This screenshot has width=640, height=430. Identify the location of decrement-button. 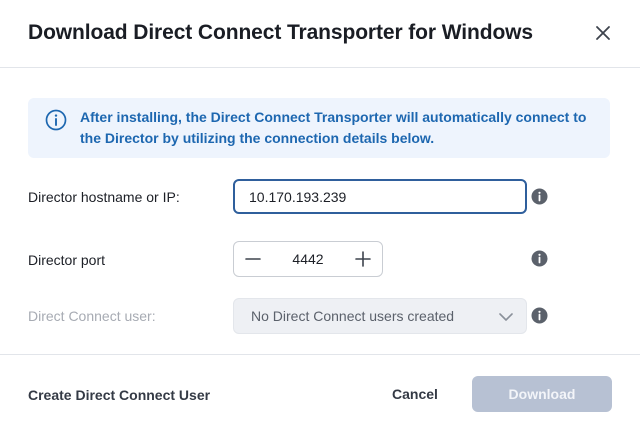
(253, 259).